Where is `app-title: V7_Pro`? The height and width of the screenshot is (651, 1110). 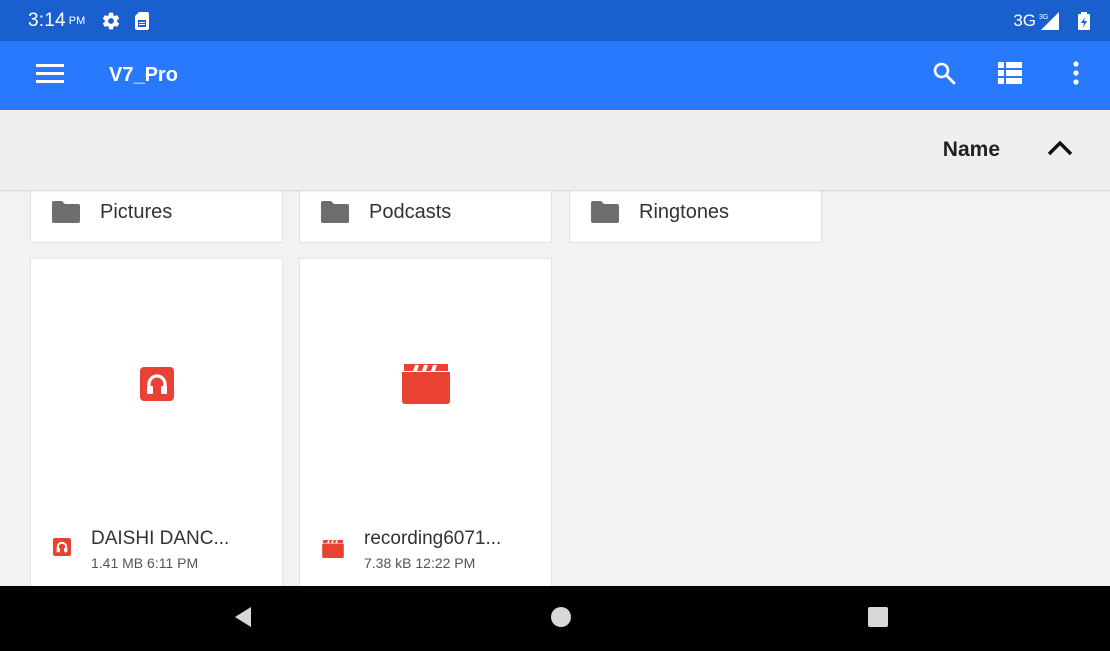 app-title: V7_Pro is located at coordinates (143, 75).